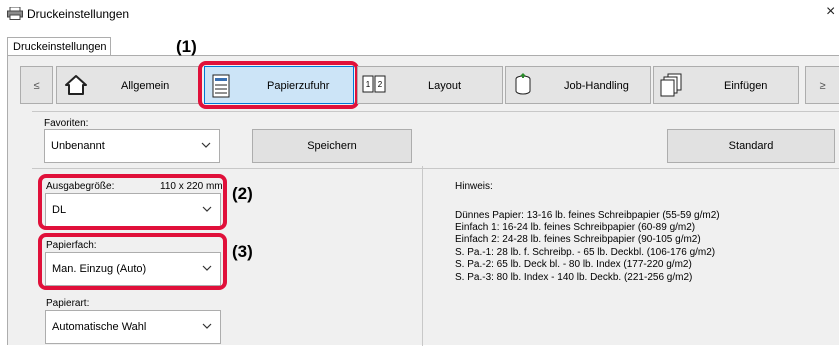  I want to click on favorites-value: Unbenannt, so click(78, 146).